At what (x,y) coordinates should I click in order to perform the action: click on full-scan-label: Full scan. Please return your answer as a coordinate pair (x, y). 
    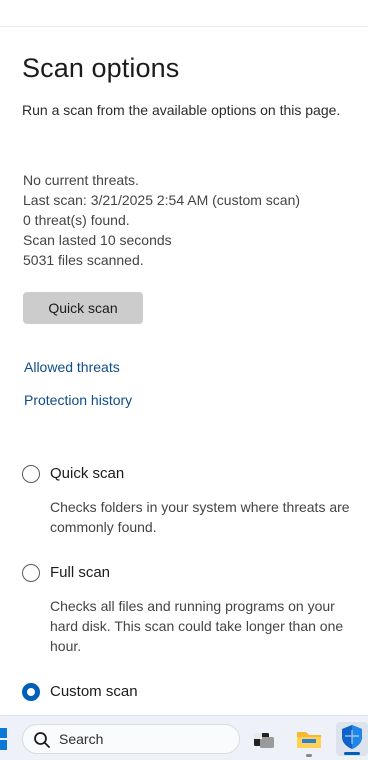
    Looking at the image, I should click on (80, 572).